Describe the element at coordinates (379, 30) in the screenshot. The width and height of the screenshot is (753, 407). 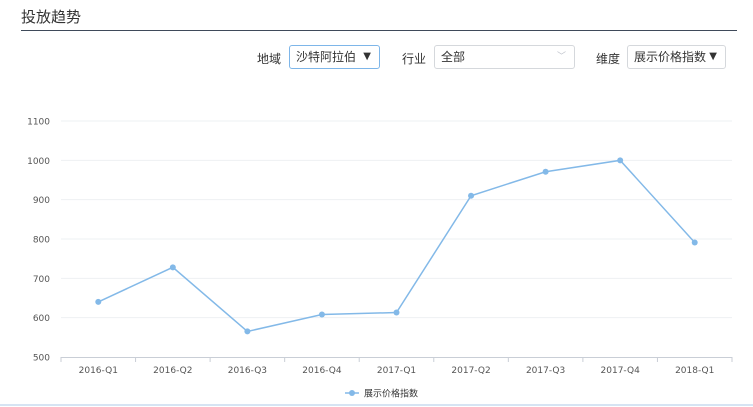
I see `title-divider` at that location.